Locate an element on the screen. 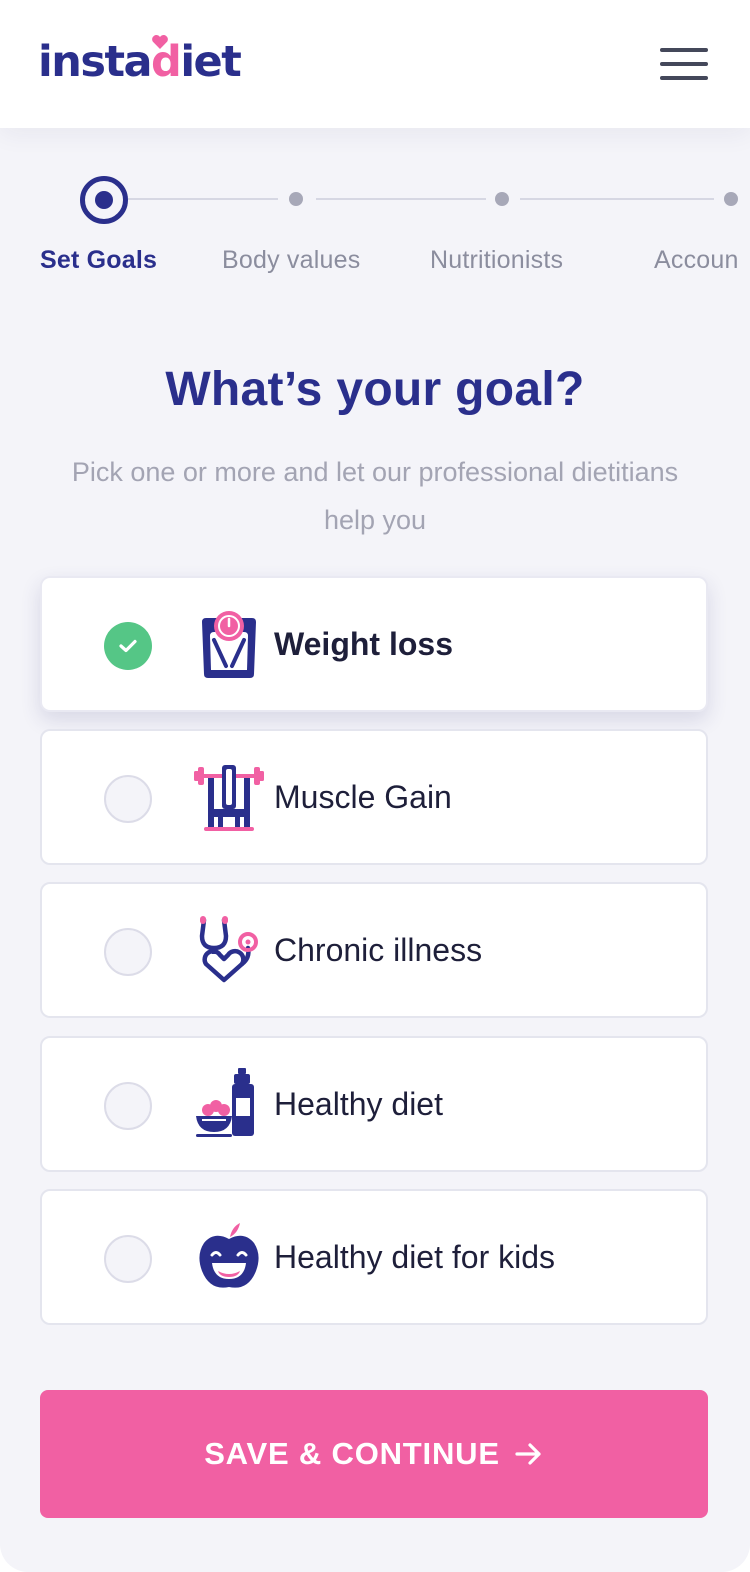 The image size is (750, 1572). hamburger-menu-icon is located at coordinates (684, 64).